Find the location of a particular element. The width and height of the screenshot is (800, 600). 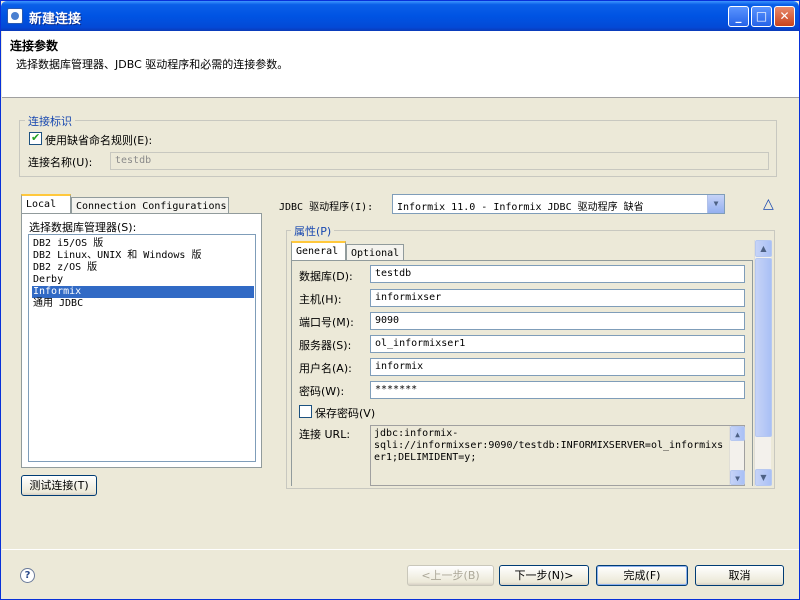

connection-name-label: 连接名称(U): is located at coordinates (60, 162).